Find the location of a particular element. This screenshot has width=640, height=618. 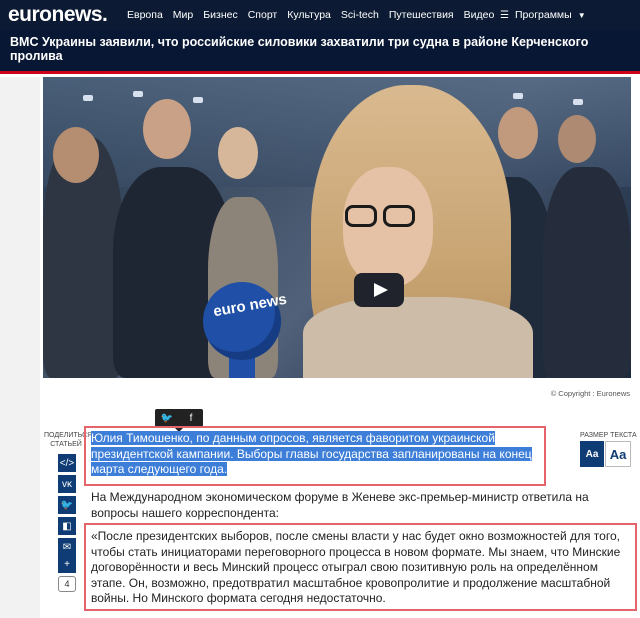

interviewee-face is located at coordinates (388, 227).